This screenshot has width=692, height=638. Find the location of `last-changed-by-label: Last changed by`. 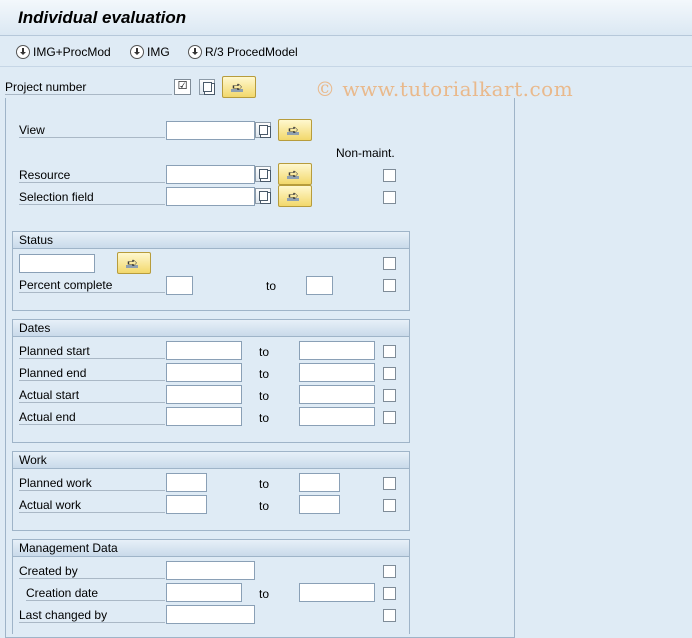

last-changed-by-label: Last changed by is located at coordinates (92, 615).